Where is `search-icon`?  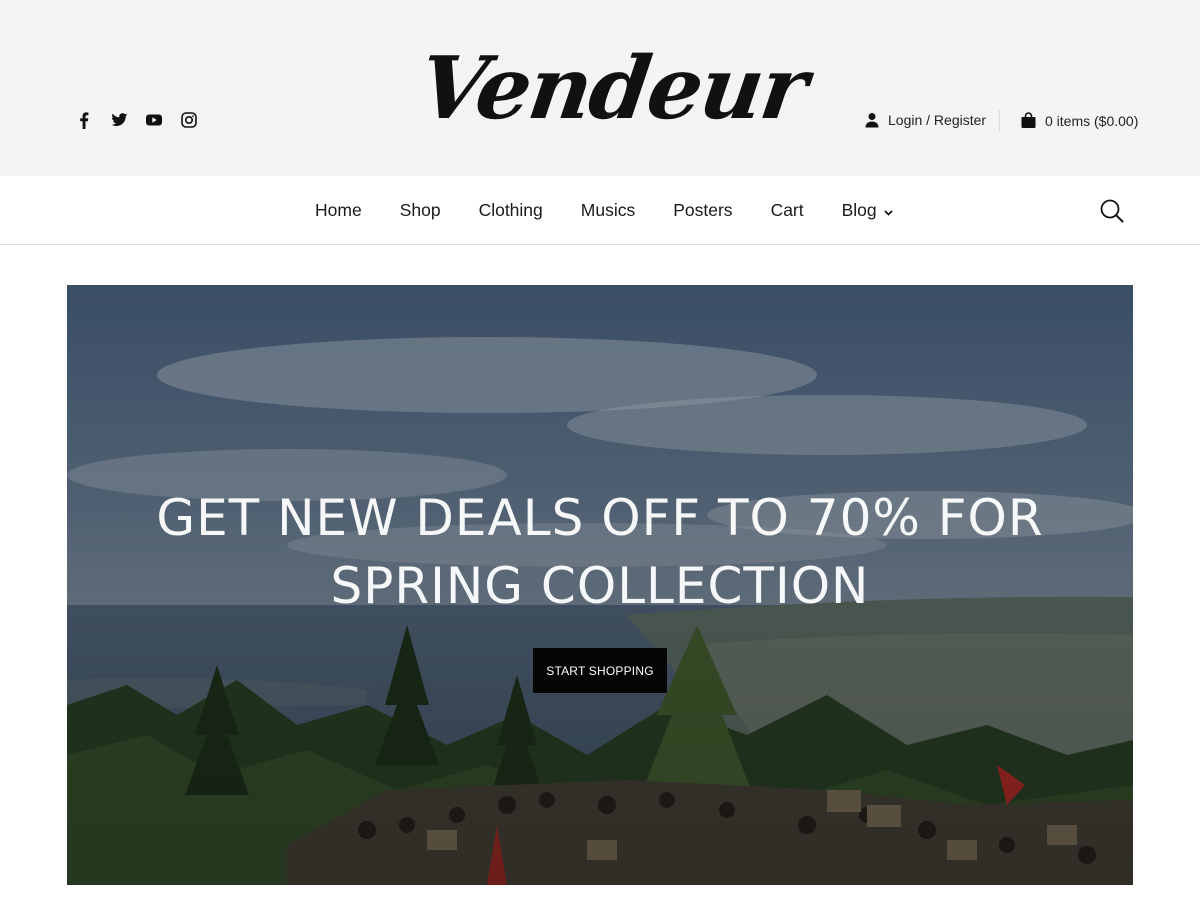
search-icon is located at coordinates (1112, 211).